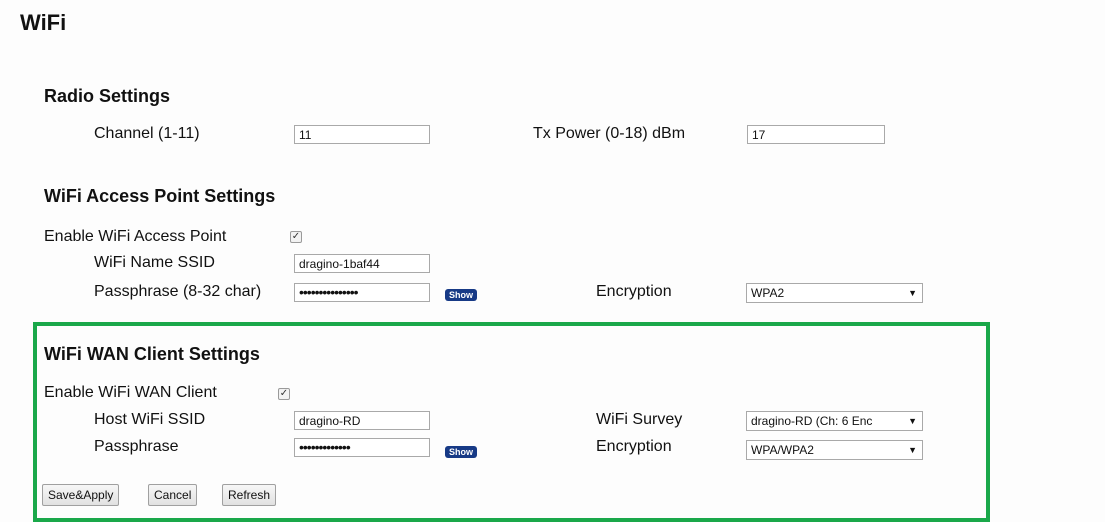 The image size is (1105, 522). What do you see at coordinates (249, 495) in the screenshot?
I see `refresh-button: Refresh` at bounding box center [249, 495].